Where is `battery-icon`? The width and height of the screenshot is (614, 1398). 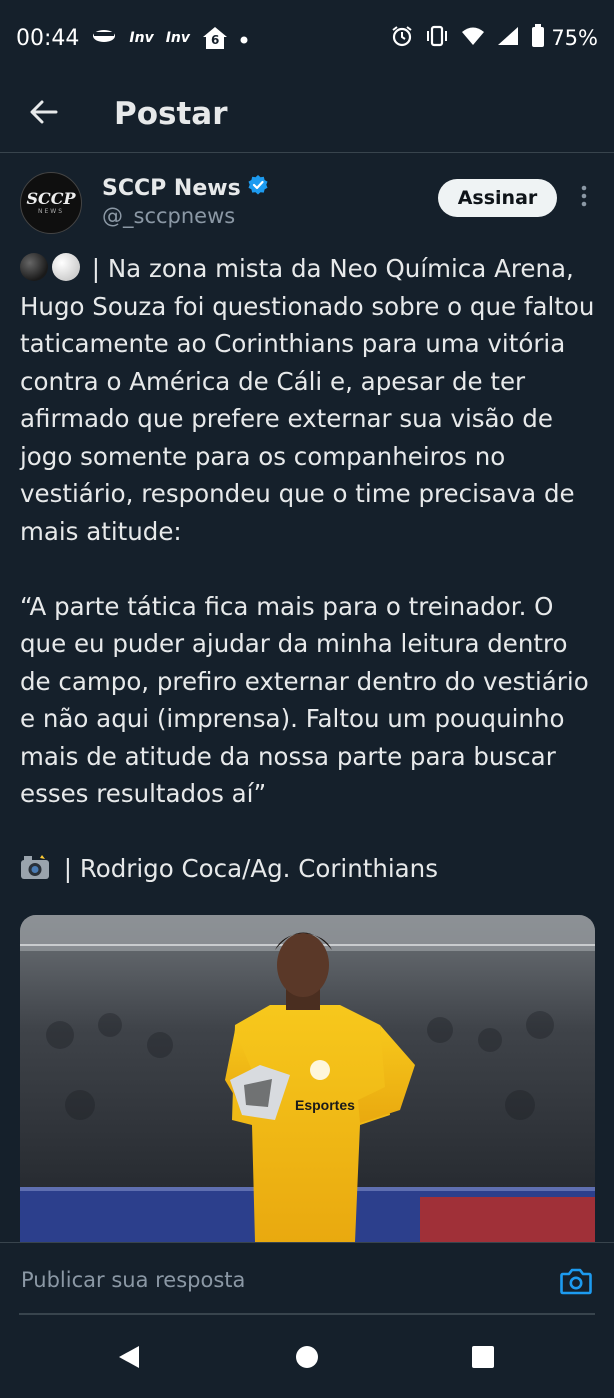
battery-icon is located at coordinates (538, 38).